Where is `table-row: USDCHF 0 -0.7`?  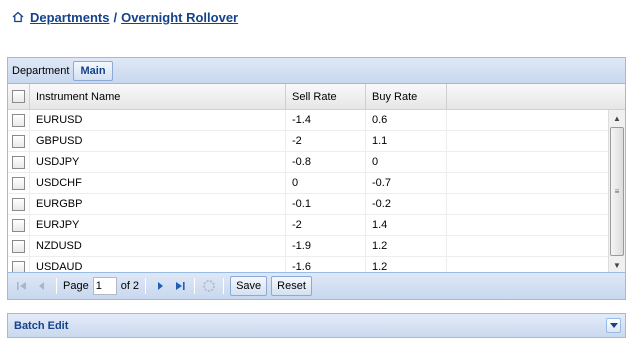 table-row: USDCHF 0 -0.7 is located at coordinates (308, 183).